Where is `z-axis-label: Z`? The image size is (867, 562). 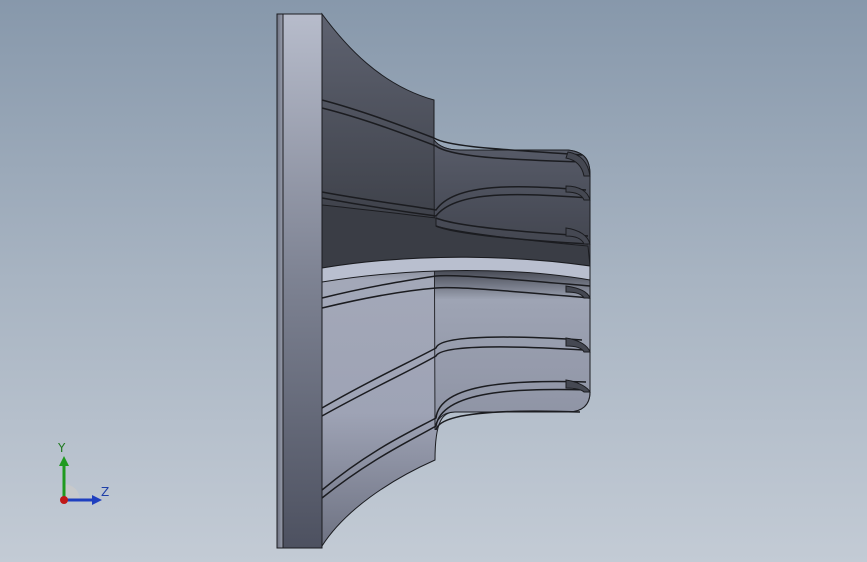
z-axis-label: Z is located at coordinates (105, 492).